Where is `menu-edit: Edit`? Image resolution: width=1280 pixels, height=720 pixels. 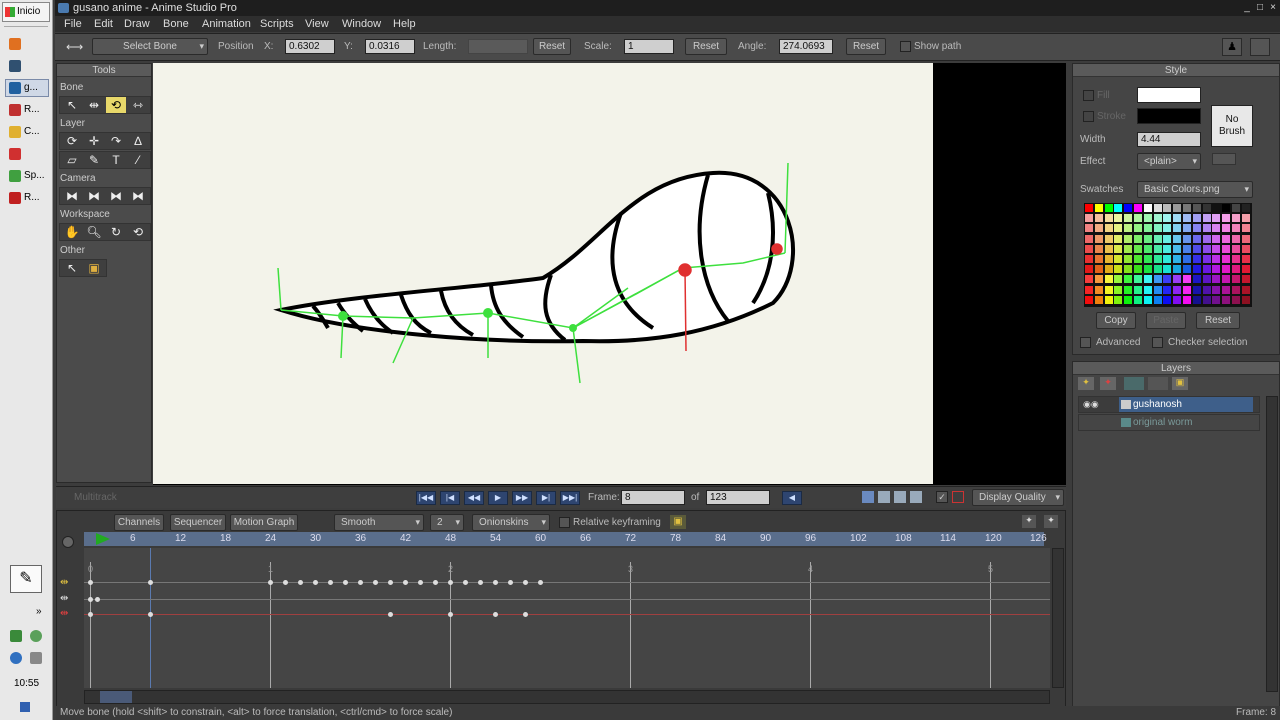 menu-edit: Edit is located at coordinates (103, 24).